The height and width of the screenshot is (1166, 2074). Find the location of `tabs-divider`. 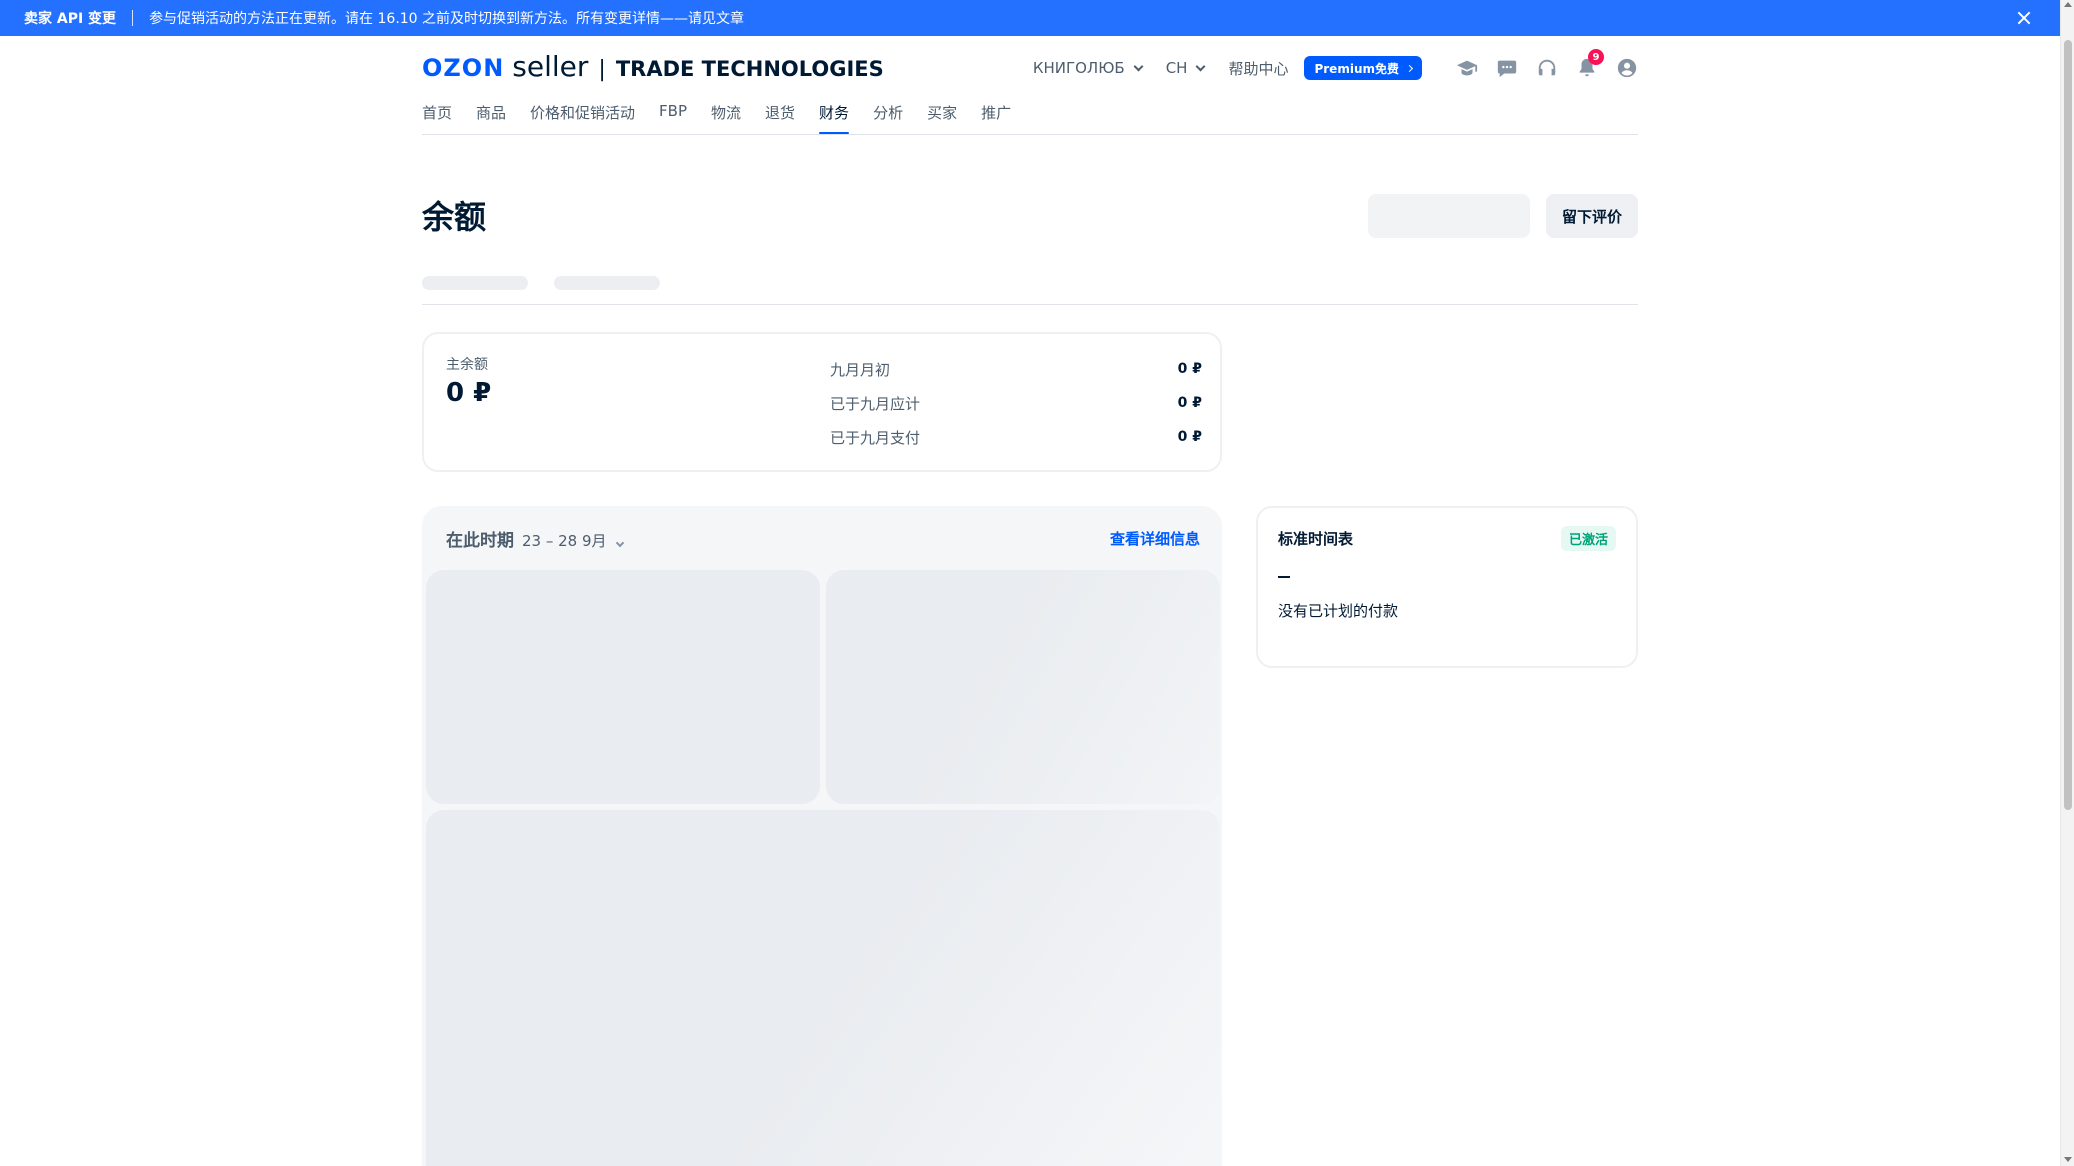

tabs-divider is located at coordinates (1030, 304).